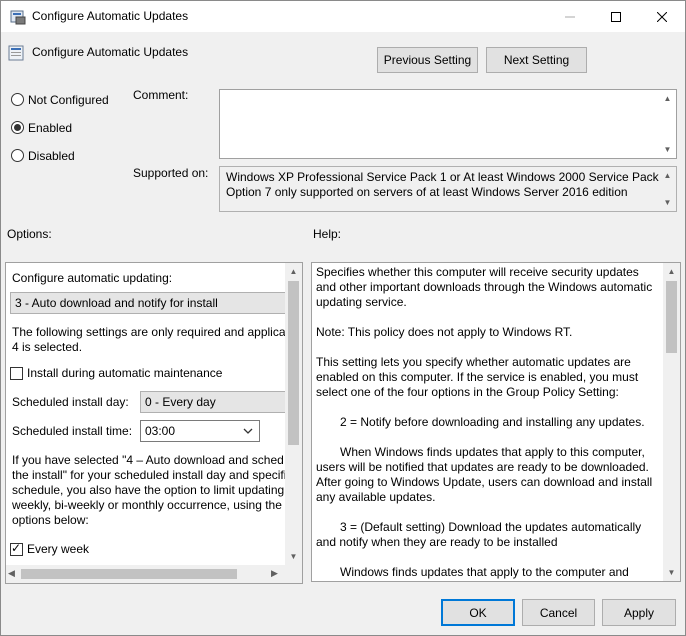 Image resolution: width=686 pixels, height=636 pixels. I want to click on apply-label: Apply, so click(639, 612).